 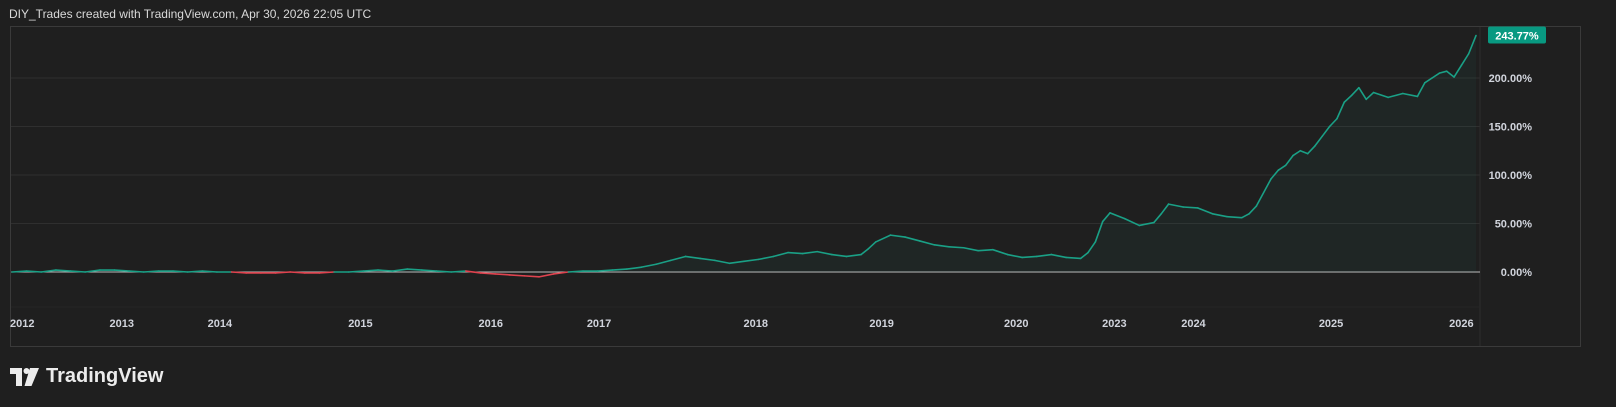 What do you see at coordinates (1193, 324) in the screenshot?
I see `x-tick-label: 2024` at bounding box center [1193, 324].